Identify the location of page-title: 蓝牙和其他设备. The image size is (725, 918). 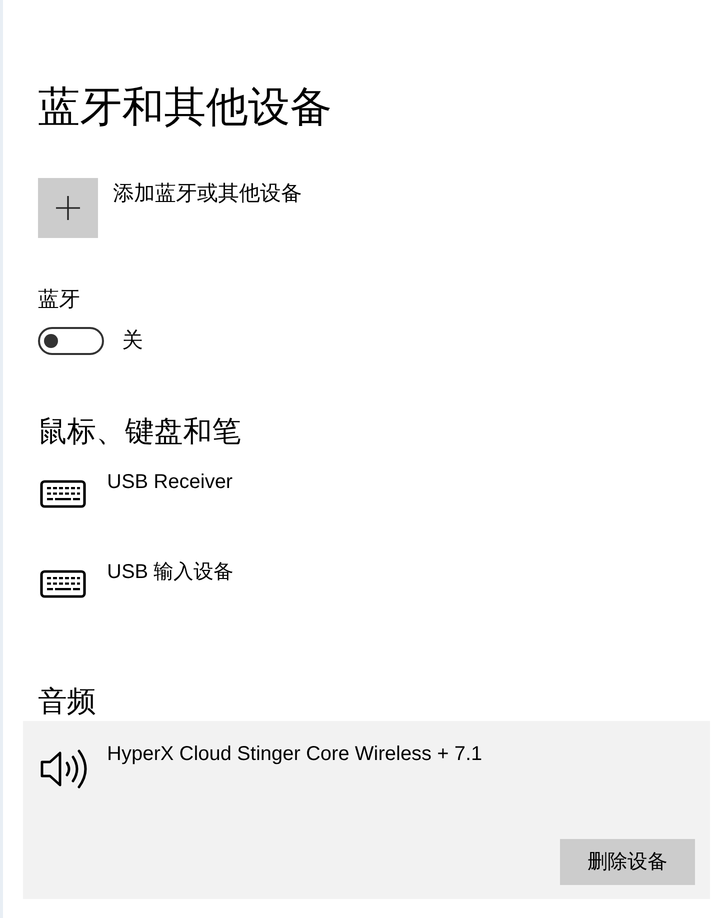
(185, 107).